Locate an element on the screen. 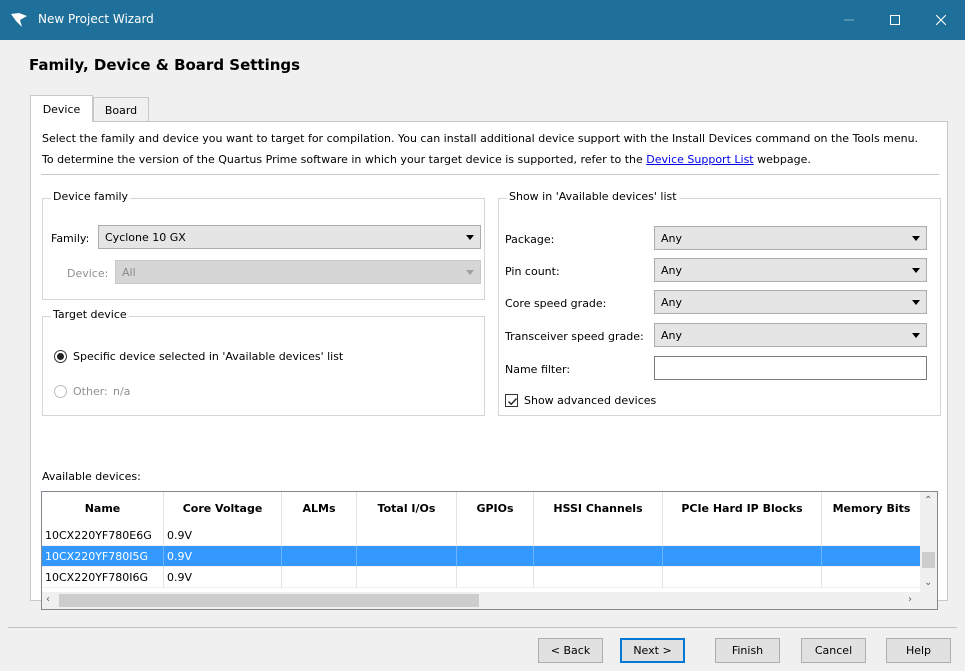 The image size is (965, 671). device-family-legend: Device family is located at coordinates (91, 196).